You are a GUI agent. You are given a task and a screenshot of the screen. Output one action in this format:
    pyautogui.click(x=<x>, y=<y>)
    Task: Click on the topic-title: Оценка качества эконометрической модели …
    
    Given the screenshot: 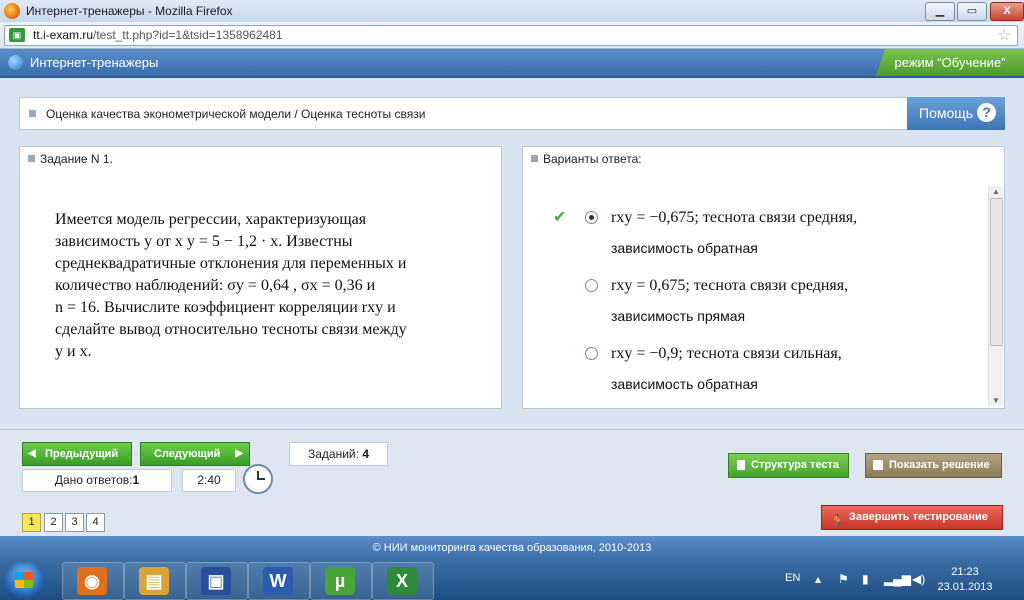 What is the action you would take?
    pyautogui.click(x=236, y=114)
    